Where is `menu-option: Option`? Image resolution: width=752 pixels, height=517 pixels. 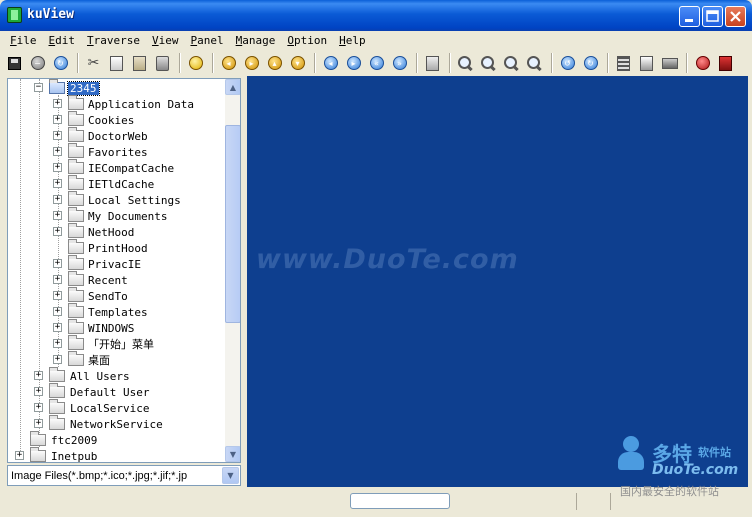
menu-option: Option is located at coordinates (307, 40).